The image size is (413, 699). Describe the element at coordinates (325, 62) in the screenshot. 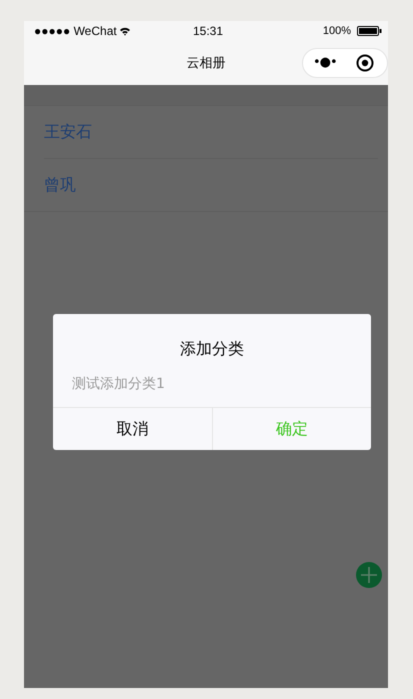

I see `more-button: •●•` at that location.